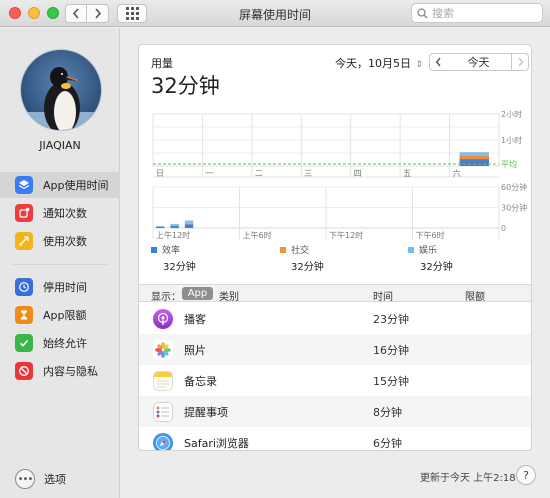  I want to click on hourglass-icon, so click(24, 315).